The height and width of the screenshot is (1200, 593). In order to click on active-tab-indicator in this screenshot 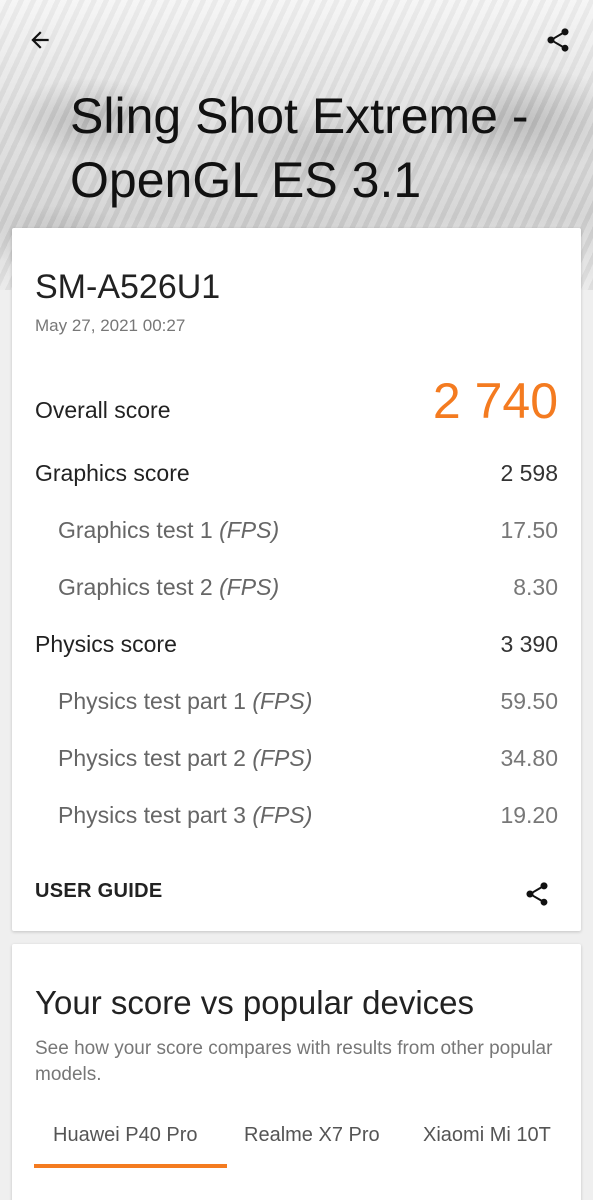, I will do `click(130, 1166)`.